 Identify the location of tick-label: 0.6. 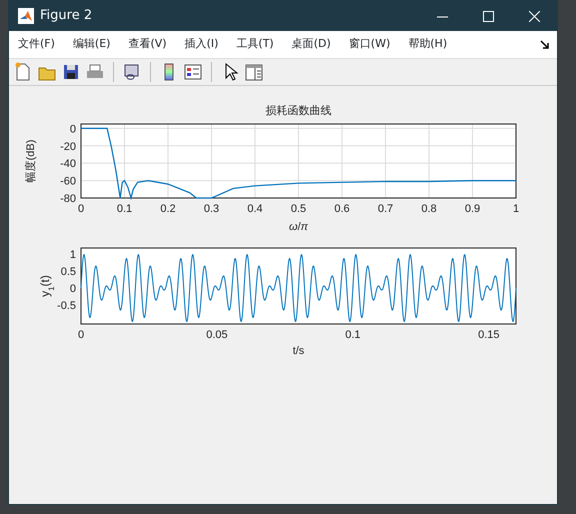
(342, 209).